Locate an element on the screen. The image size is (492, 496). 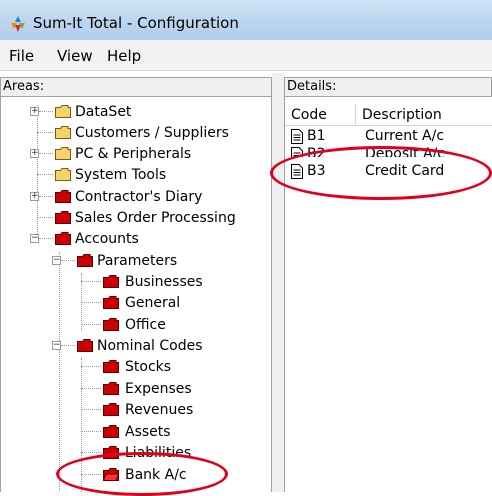
menu-view: View is located at coordinates (75, 56).